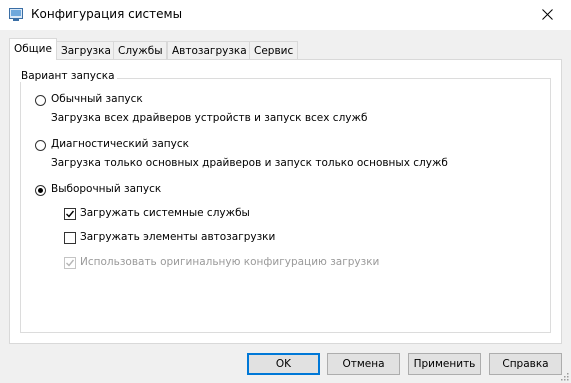  I want to click on load-startup-items-label: Загружать элементы автозагрузки, so click(177, 237).